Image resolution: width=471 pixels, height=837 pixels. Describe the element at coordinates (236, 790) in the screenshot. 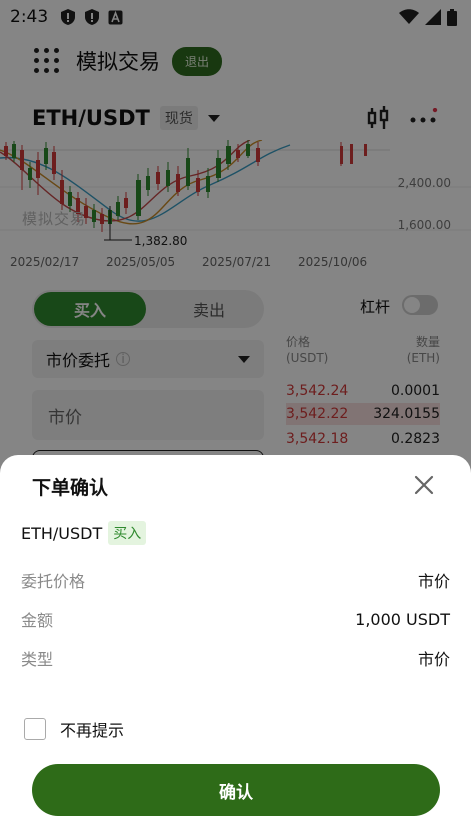

I see `confirm-button: 确认` at that location.